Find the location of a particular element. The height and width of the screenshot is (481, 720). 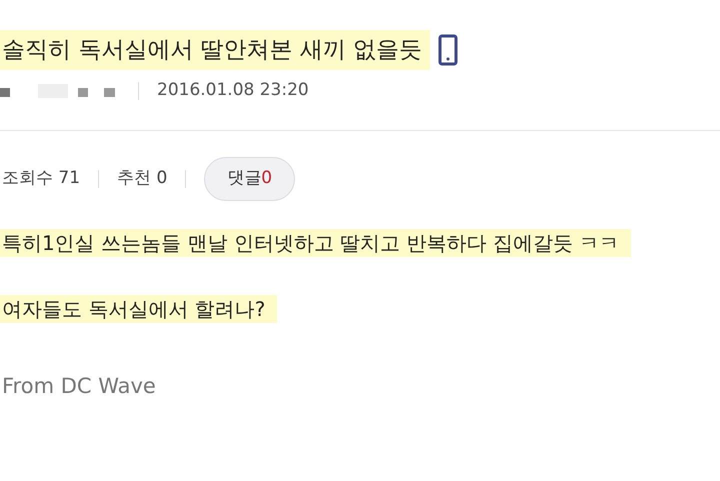

post-title: 솔직히 독서실에서 딸안쳐본 새끼 없을듯 is located at coordinates (215, 50).